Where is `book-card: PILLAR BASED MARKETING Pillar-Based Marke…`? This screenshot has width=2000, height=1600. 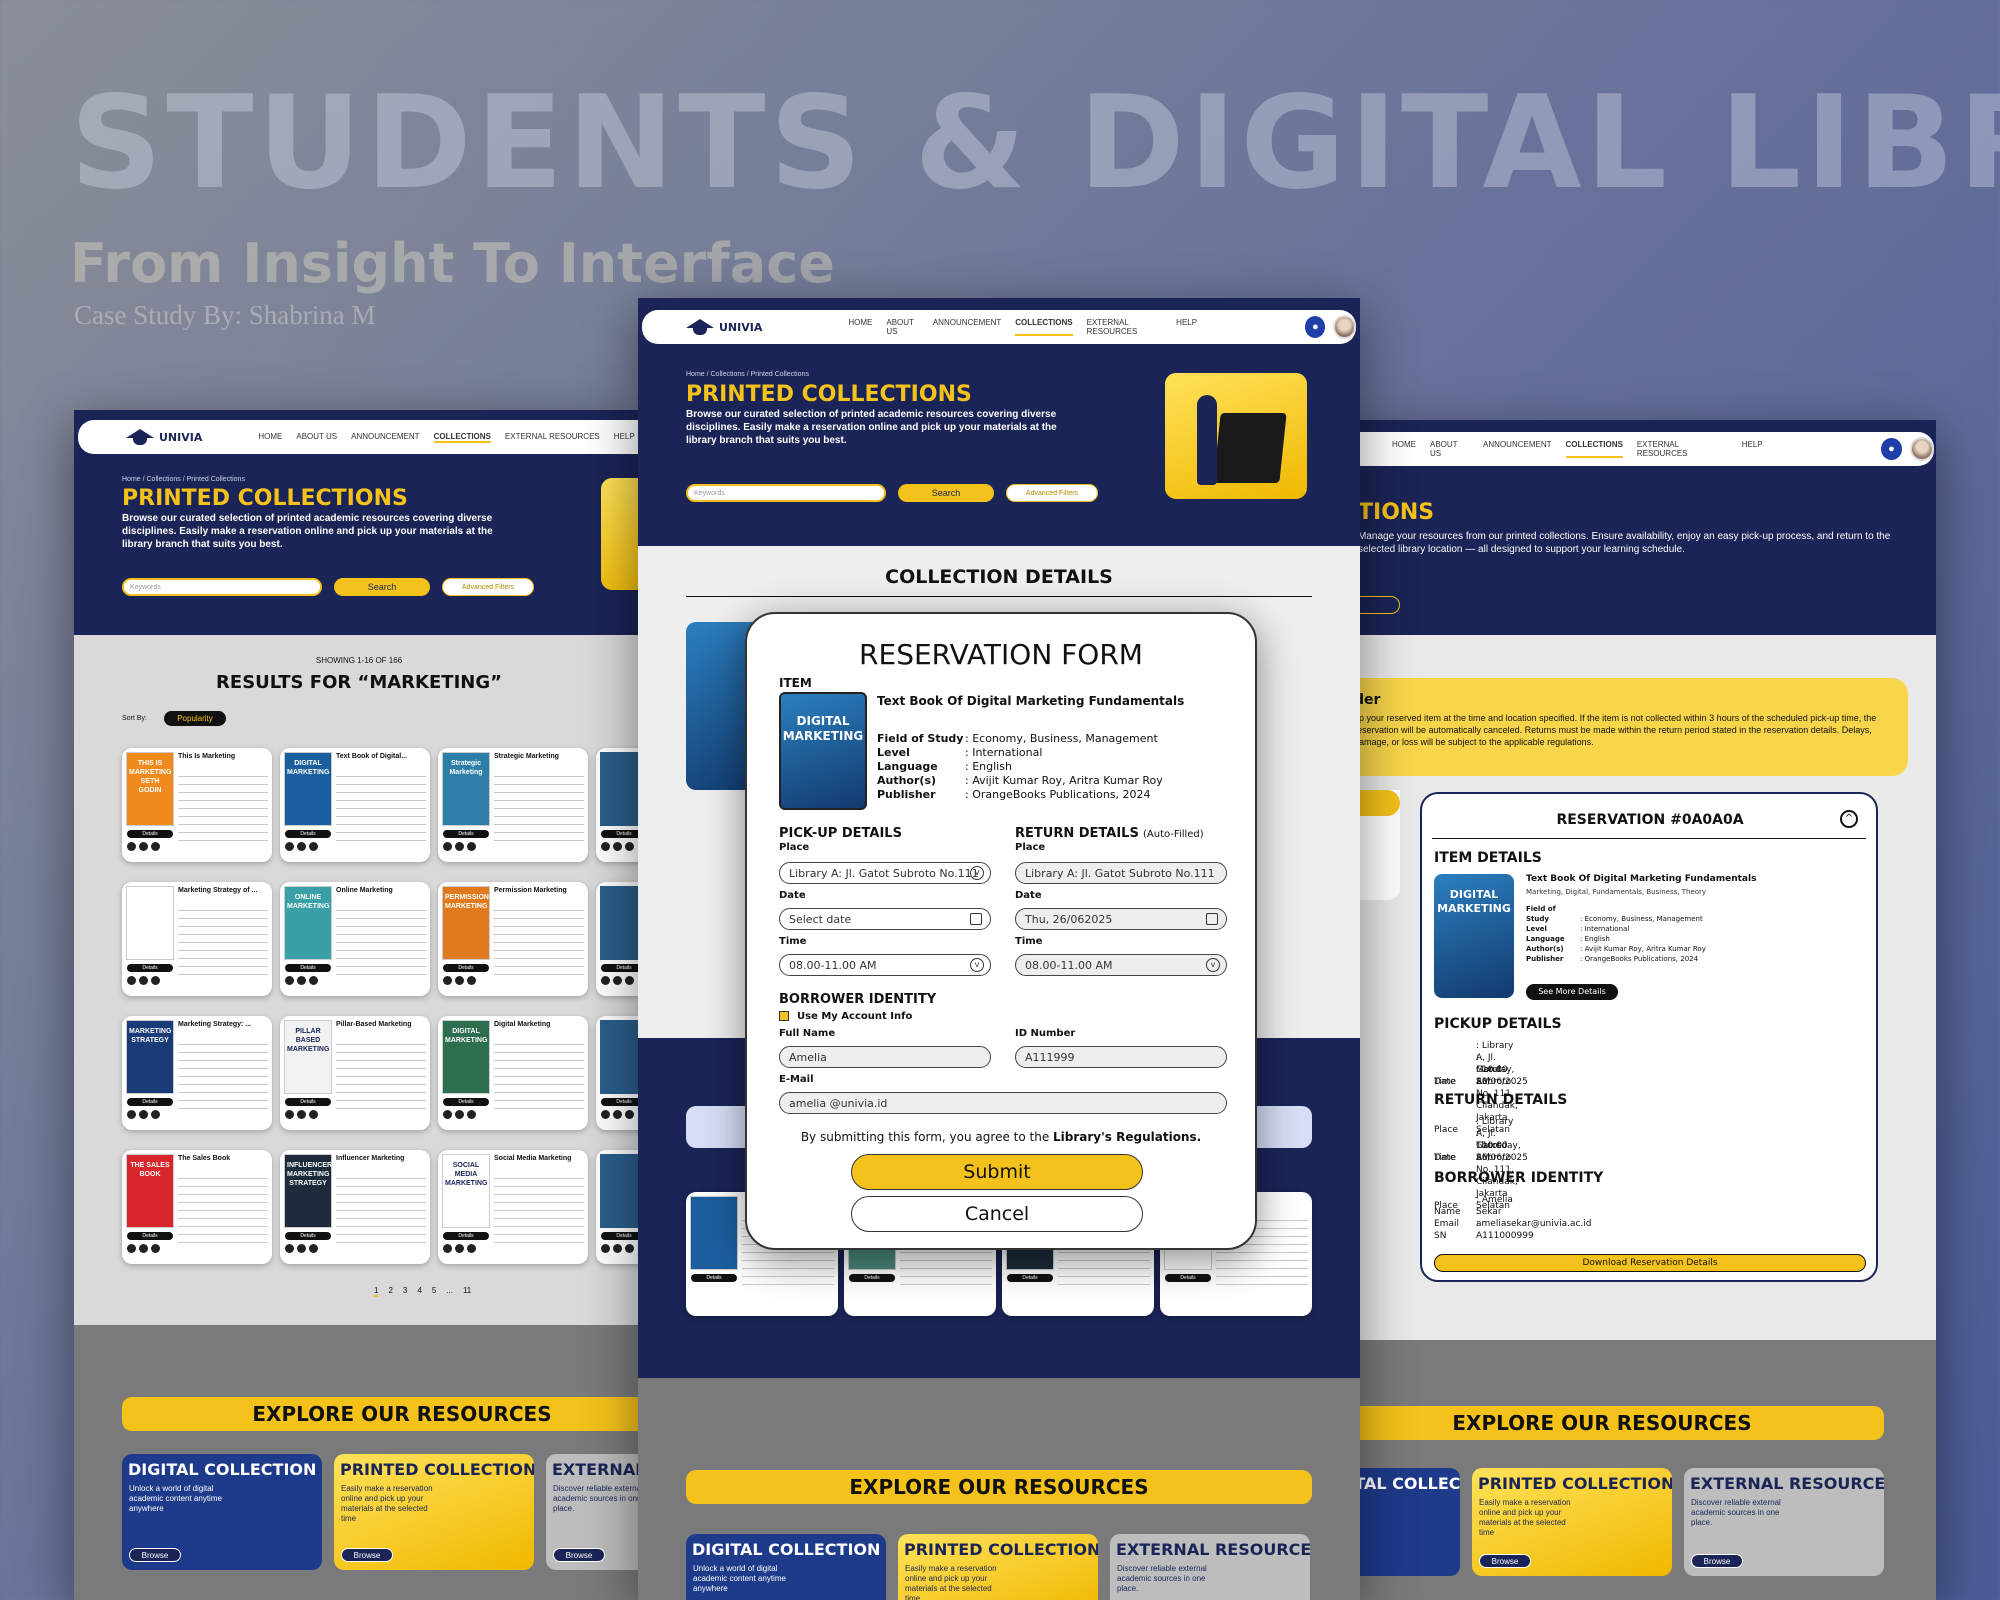 book-card: PILLAR BASED MARKETING Pillar-Based Marke… is located at coordinates (355, 1073).